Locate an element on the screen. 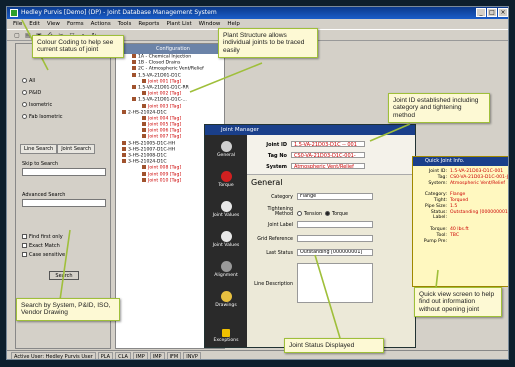  side-joint-values-1: Joint Values is located at coordinates (226, 209).